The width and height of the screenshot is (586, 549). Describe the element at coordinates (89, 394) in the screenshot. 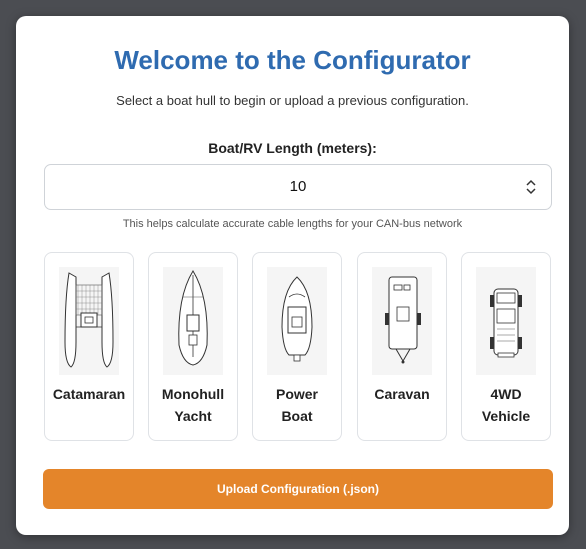

I see `hull-label: Catamaran` at that location.